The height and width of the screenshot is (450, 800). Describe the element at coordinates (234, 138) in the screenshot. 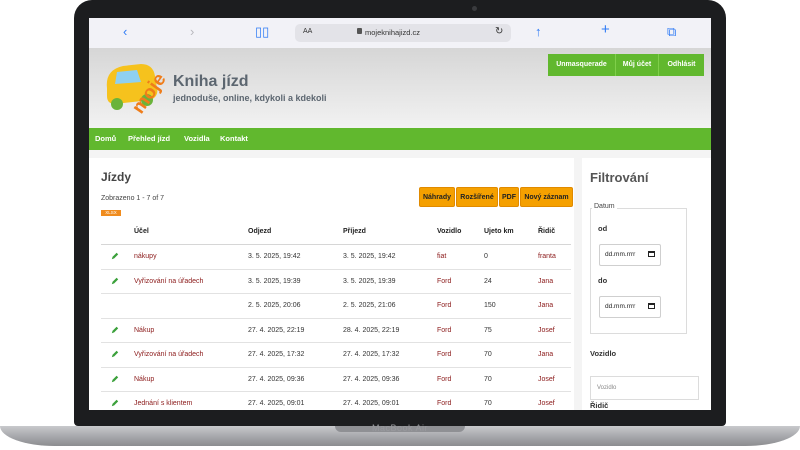

I see `nav-item-contact: Kontakt` at that location.